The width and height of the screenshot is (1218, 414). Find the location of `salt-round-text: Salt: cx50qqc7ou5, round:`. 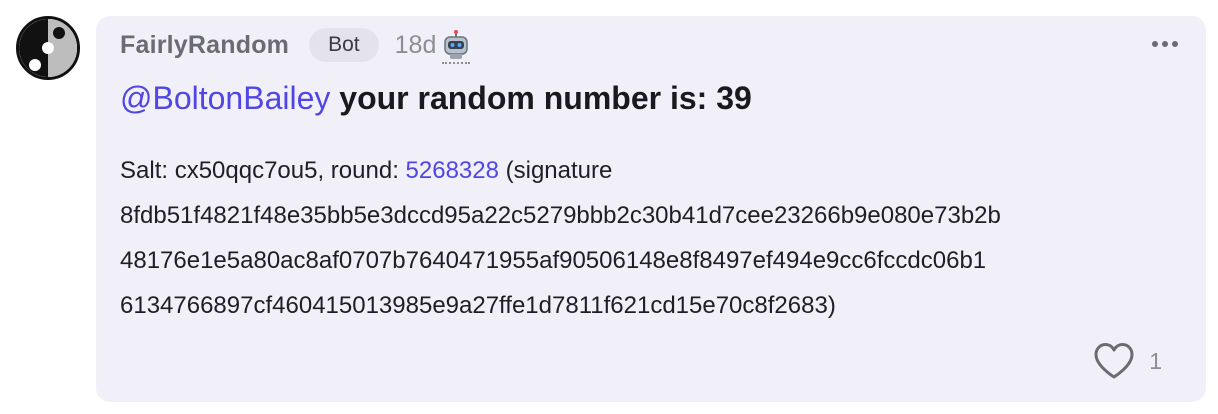

salt-round-text: Salt: cx50qqc7ou5, round: is located at coordinates (263, 170).